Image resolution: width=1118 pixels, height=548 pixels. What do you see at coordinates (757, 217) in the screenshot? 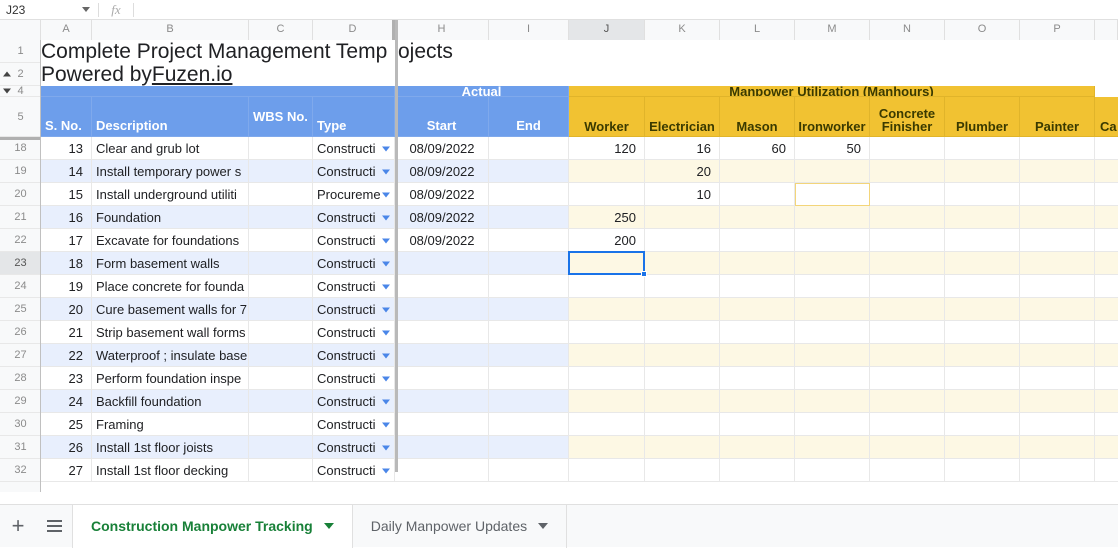
I see `cell-L21` at bounding box center [757, 217].